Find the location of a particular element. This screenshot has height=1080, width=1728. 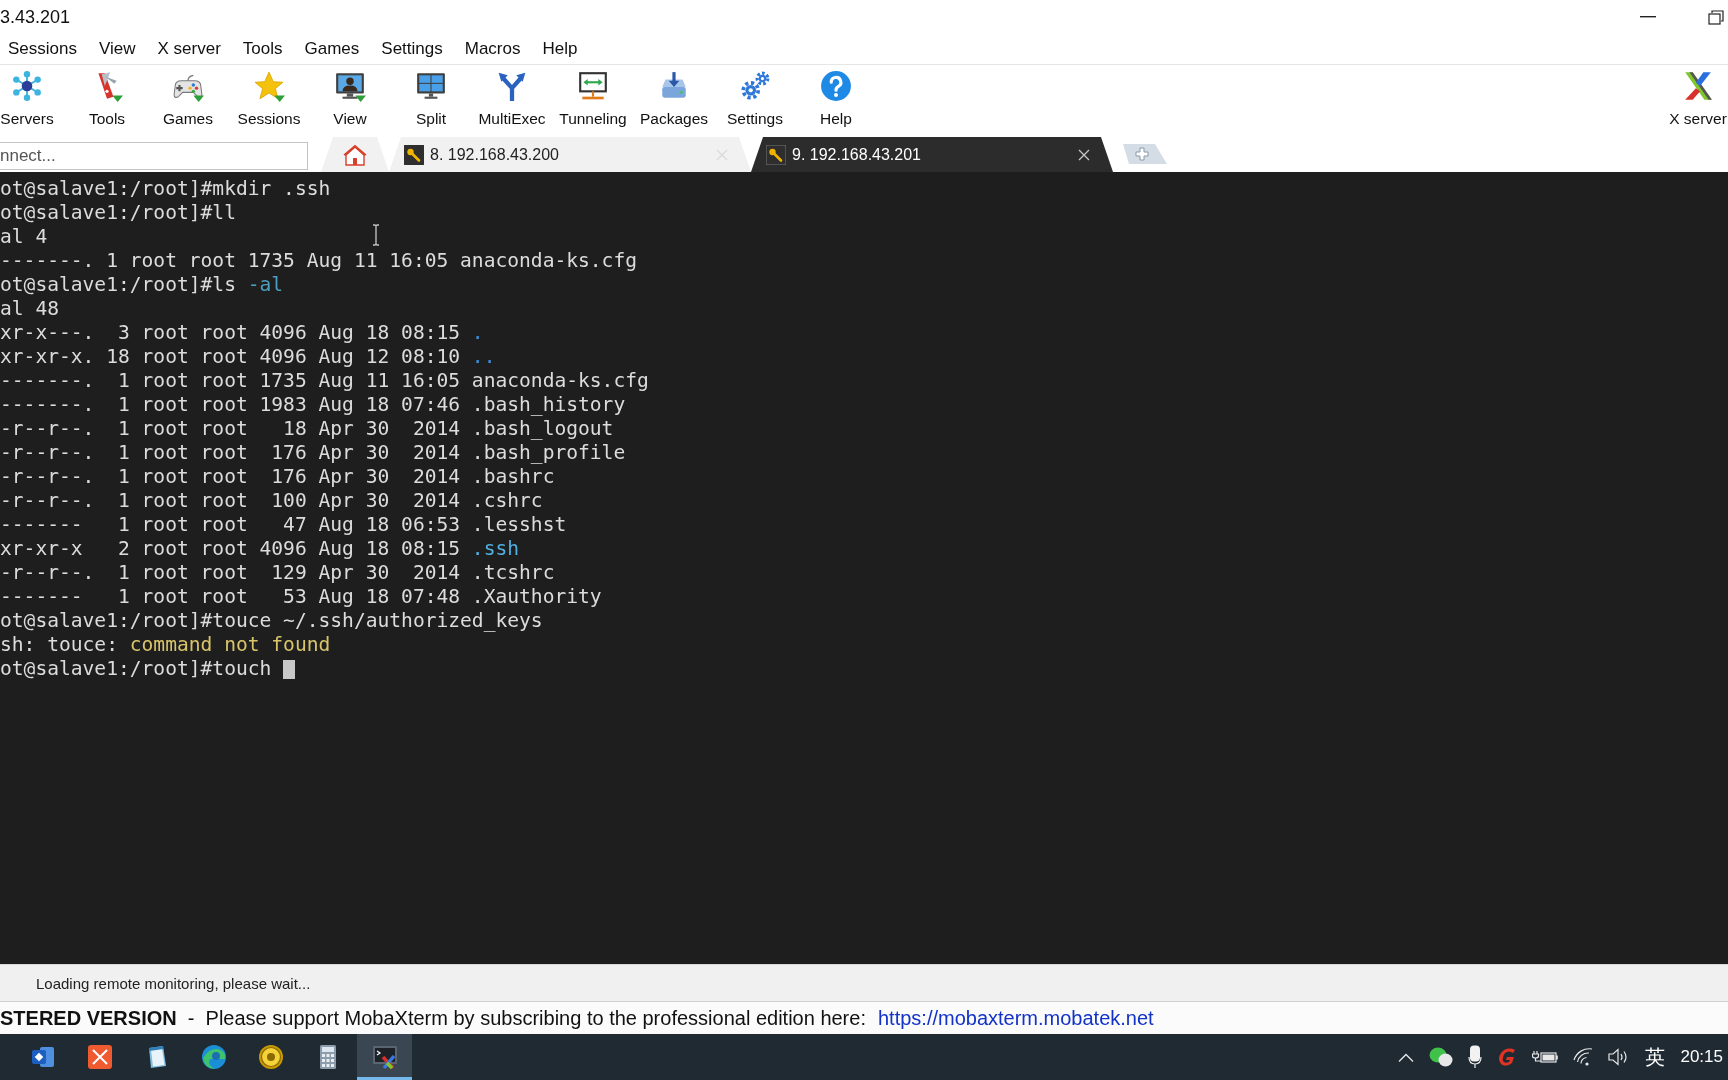

plus-icon is located at coordinates (1142, 154).